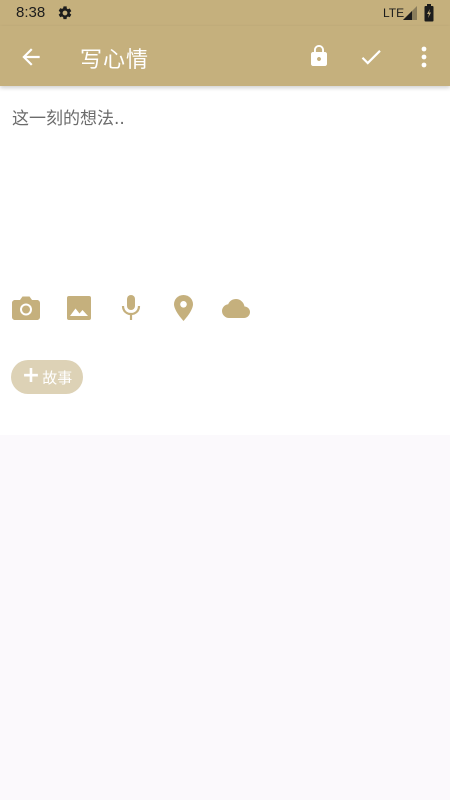  Describe the element at coordinates (31, 12) in the screenshot. I see `status-time: 8:38` at that location.